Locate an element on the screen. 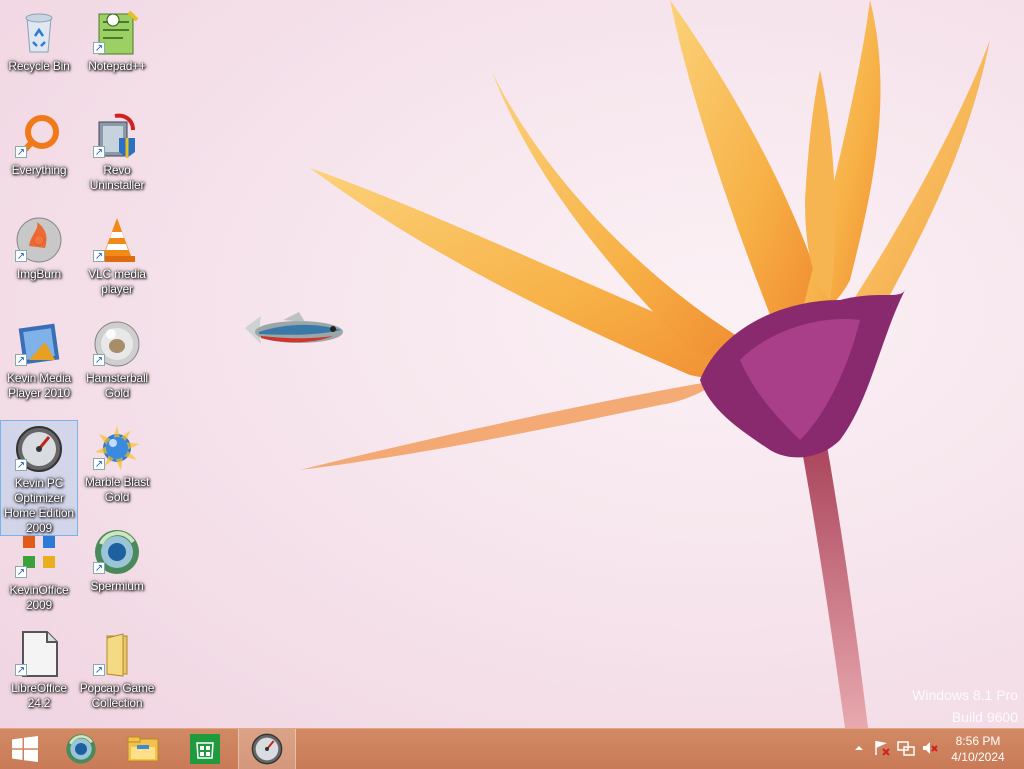 The width and height of the screenshot is (1024, 769). spermium-browser-icon is located at coordinates (81, 749).